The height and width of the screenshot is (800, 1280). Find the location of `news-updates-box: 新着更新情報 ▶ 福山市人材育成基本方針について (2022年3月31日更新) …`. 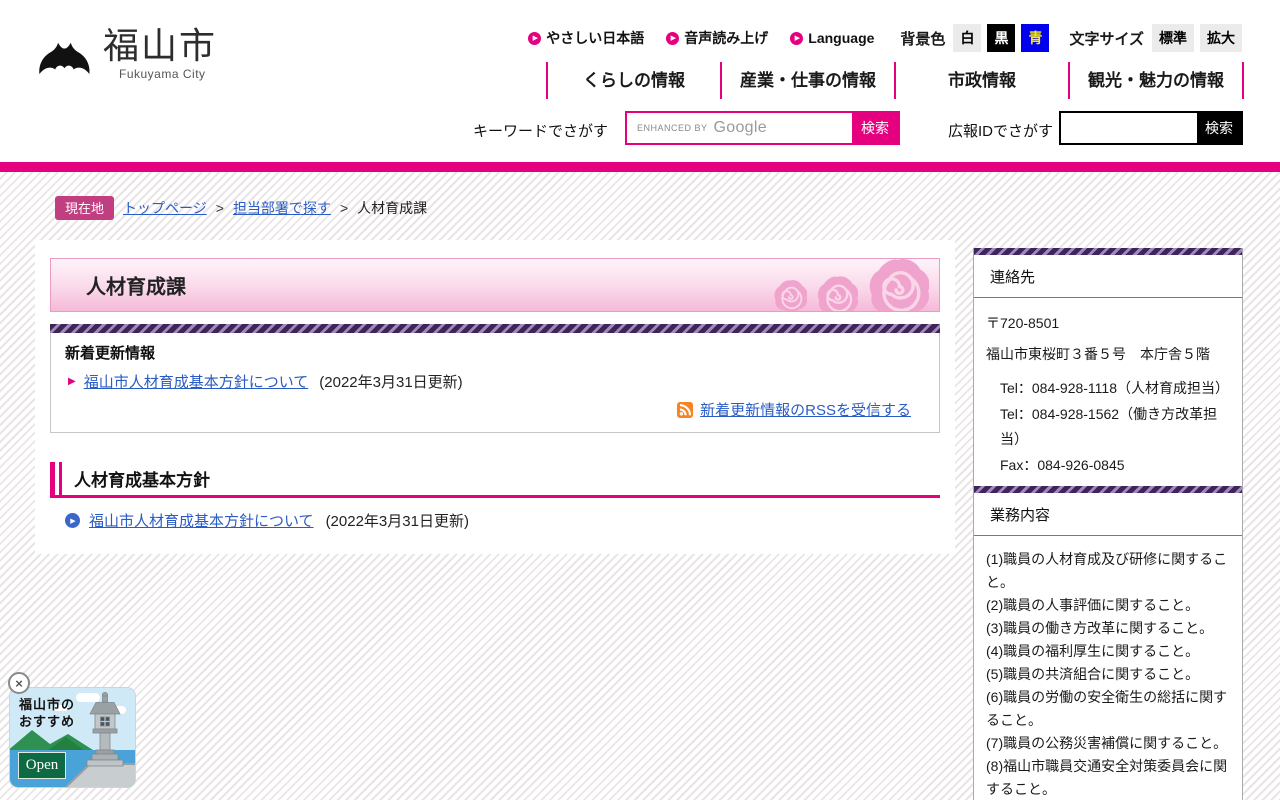

news-updates-box: 新着更新情報 ▶ 福山市人材育成基本方針について (2022年3月31日更新) … is located at coordinates (495, 383).